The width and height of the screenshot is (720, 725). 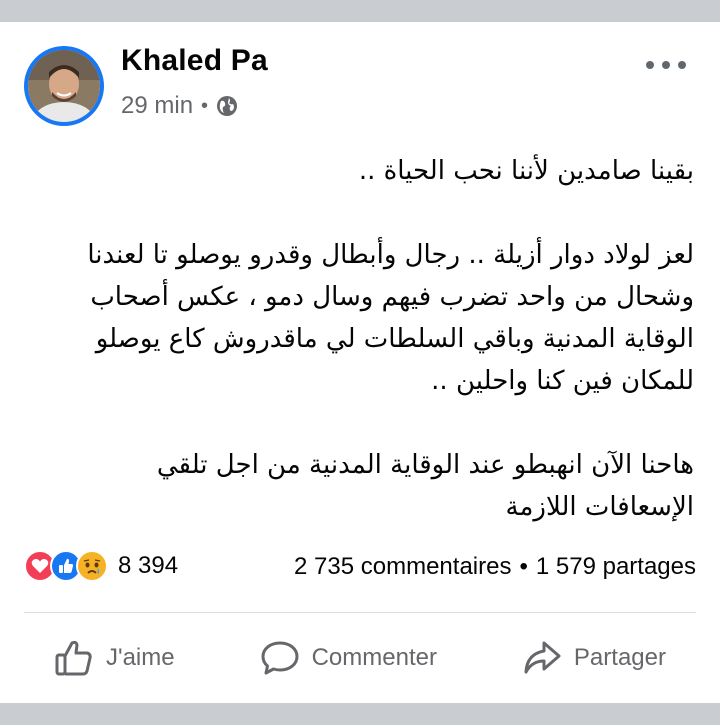 I want to click on avatar-photo, so click(x=64, y=86).